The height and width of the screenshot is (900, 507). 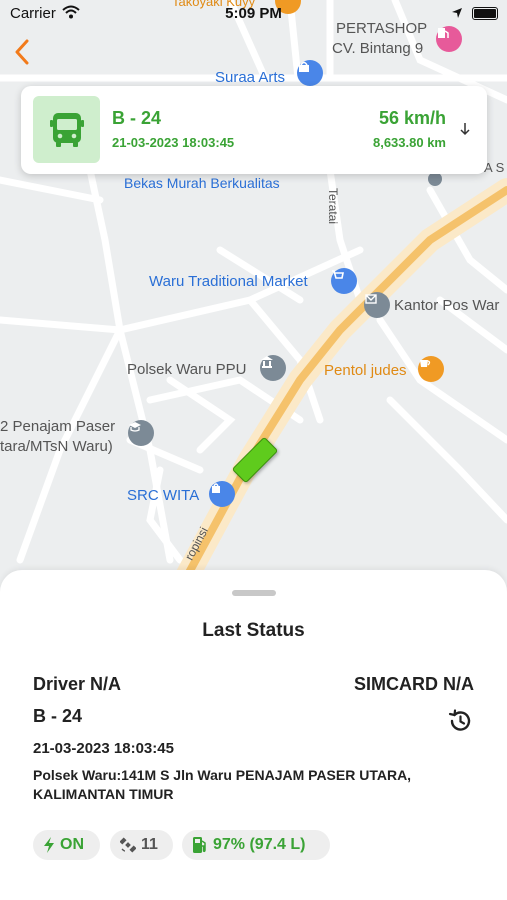 I want to click on map-label-polsek-waru: Polsek Waru PPU, so click(x=187, y=369).